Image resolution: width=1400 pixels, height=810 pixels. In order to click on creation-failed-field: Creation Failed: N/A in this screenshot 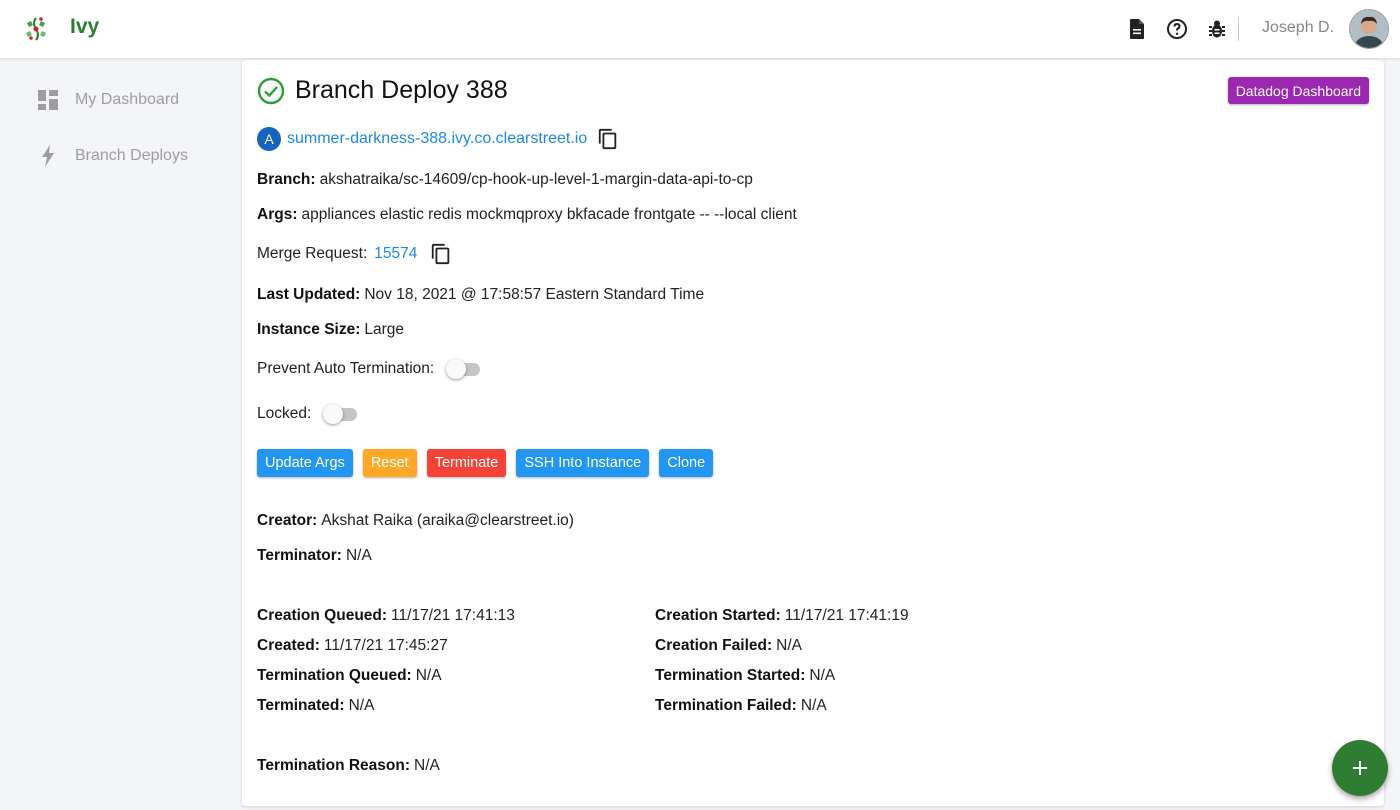, I will do `click(728, 646)`.